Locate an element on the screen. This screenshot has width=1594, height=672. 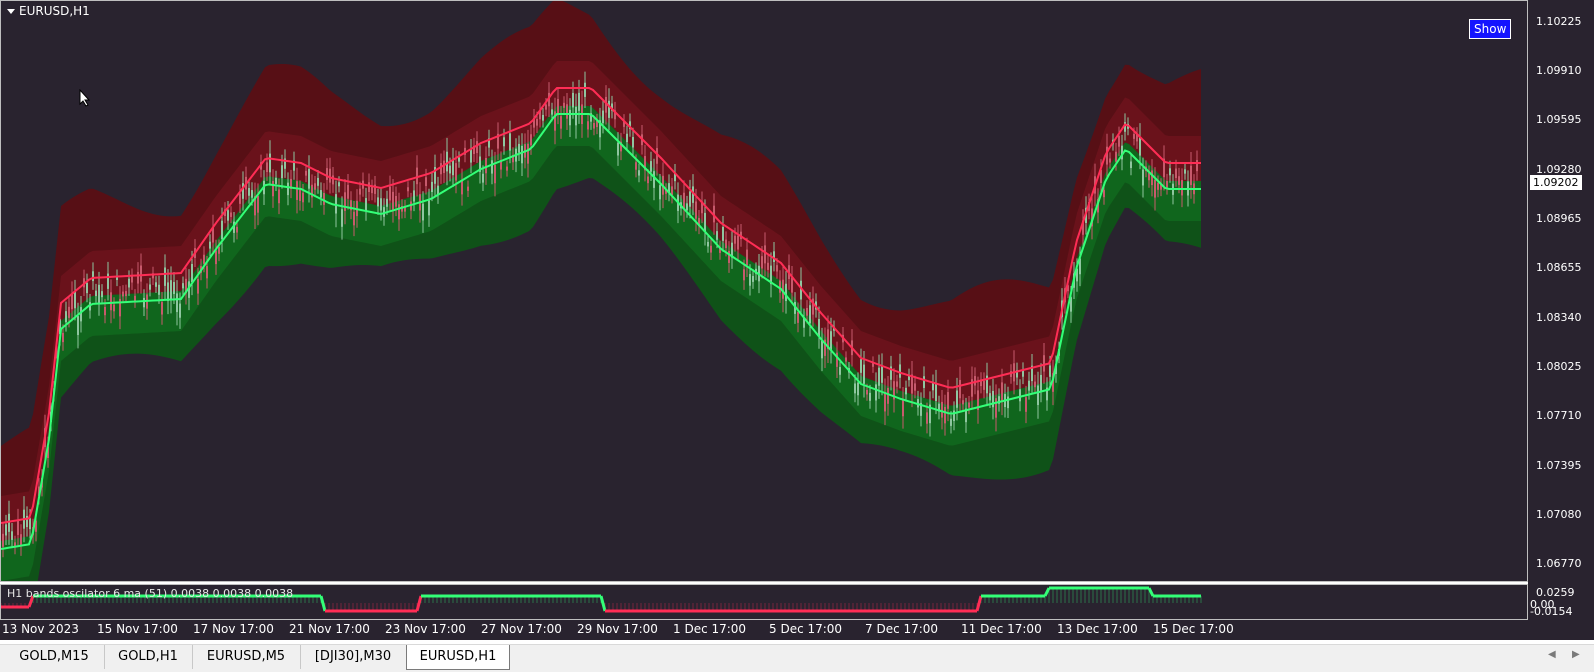
mouse-cursor-icon is located at coordinates (85, 98).